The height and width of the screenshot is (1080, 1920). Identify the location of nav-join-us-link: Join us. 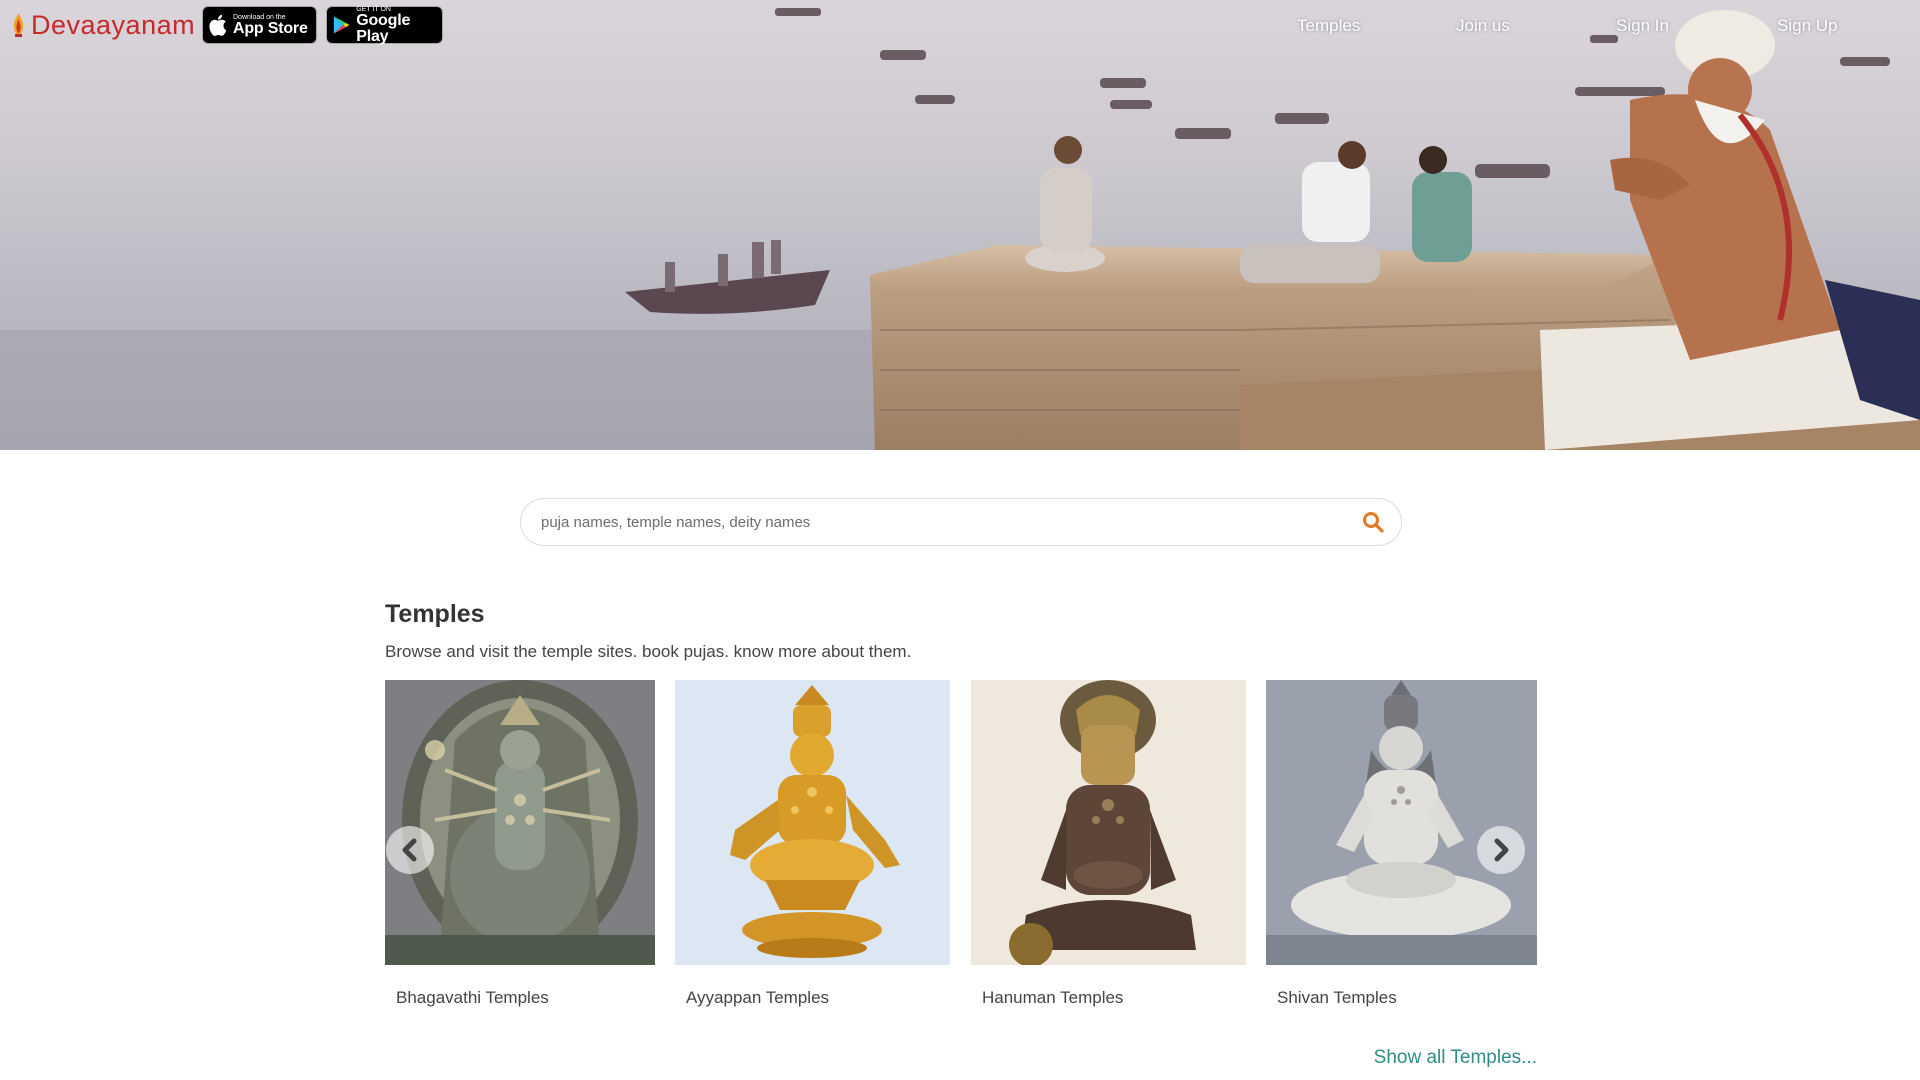
(1483, 26).